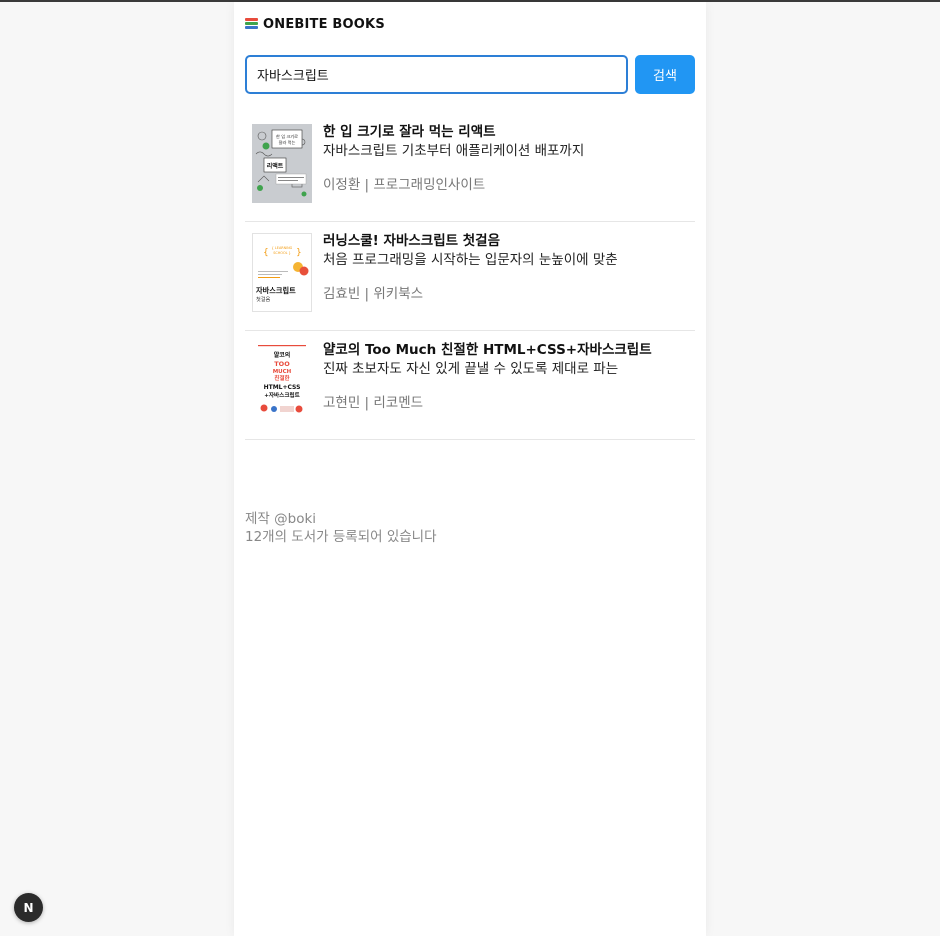 The width and height of the screenshot is (940, 936). Describe the element at coordinates (282, 355) in the screenshot. I see `cover-text-line: 얄코의` at that location.